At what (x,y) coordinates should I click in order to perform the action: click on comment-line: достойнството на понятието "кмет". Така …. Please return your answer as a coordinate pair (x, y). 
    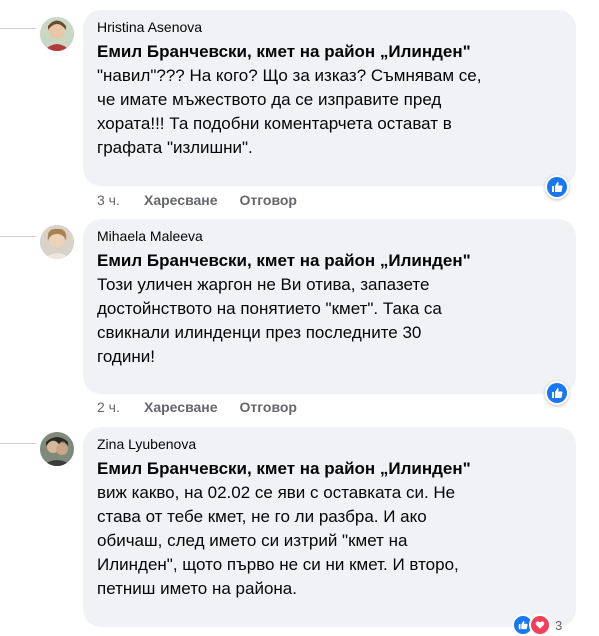
    Looking at the image, I should click on (269, 308).